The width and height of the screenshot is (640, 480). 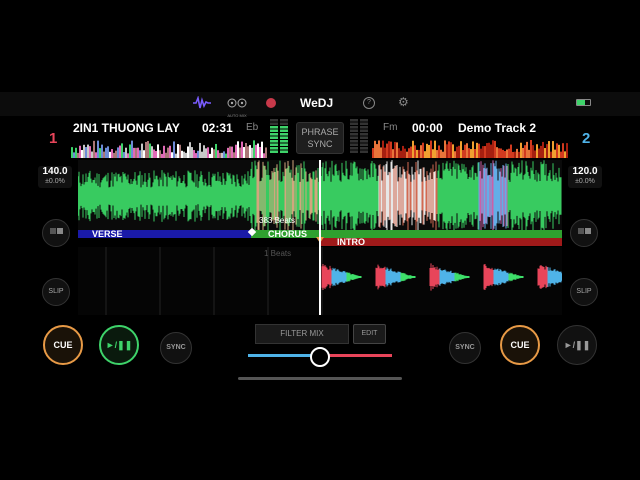 I want to click on deck1-bpm-box: 140.0 ±0.0%, so click(x=55, y=177).